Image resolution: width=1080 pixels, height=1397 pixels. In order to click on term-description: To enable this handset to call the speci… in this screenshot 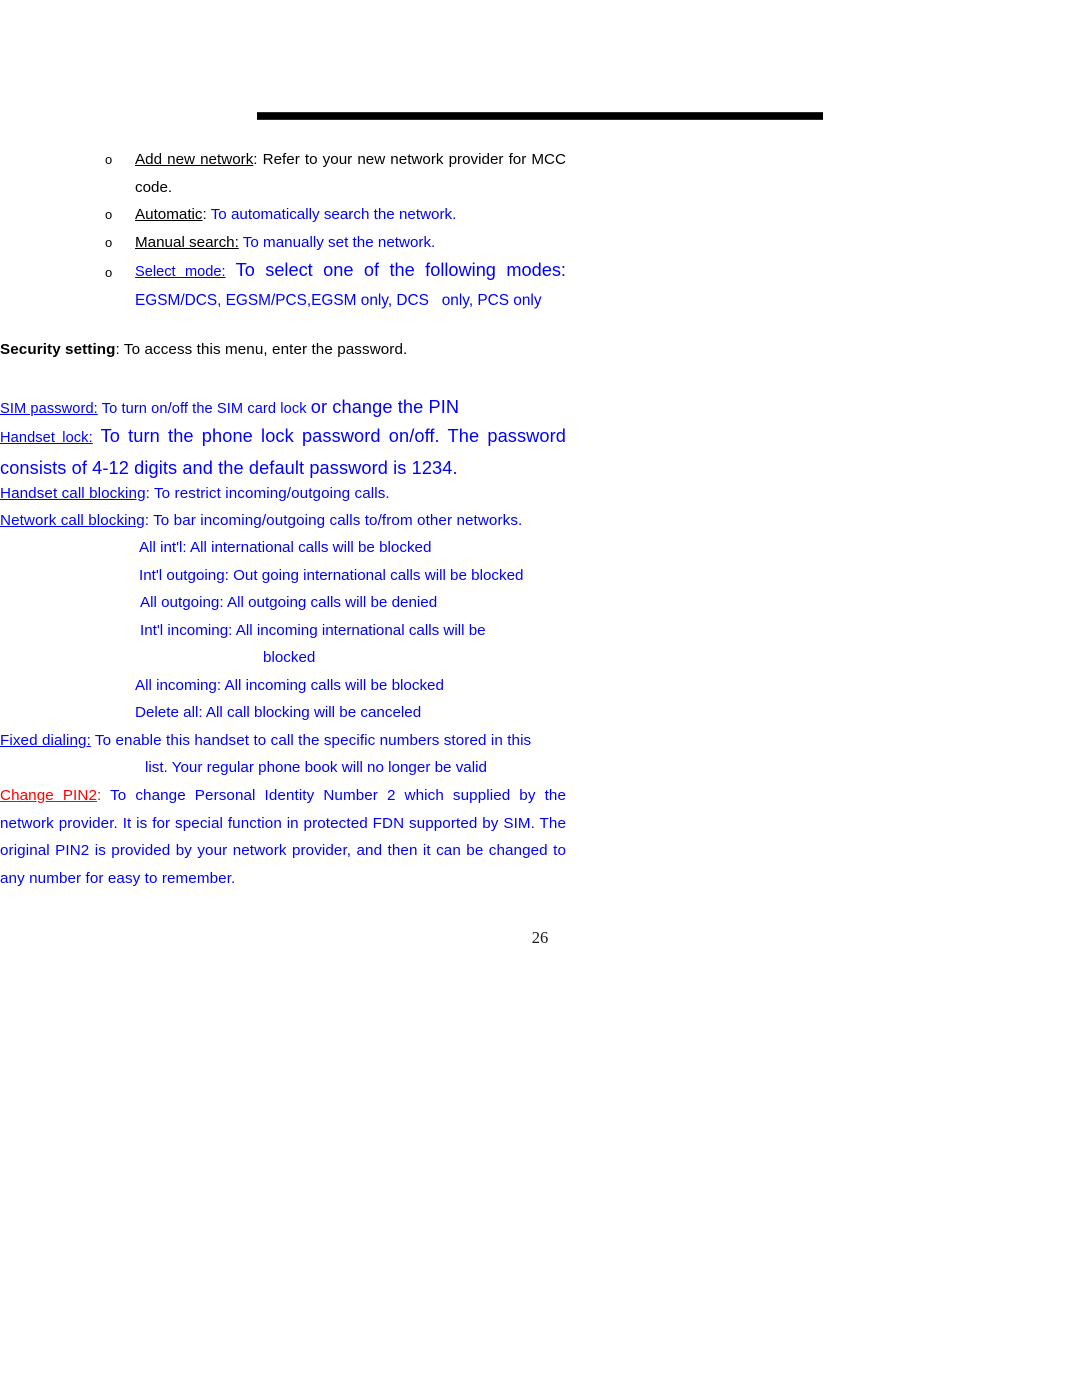, I will do `click(311, 740)`.